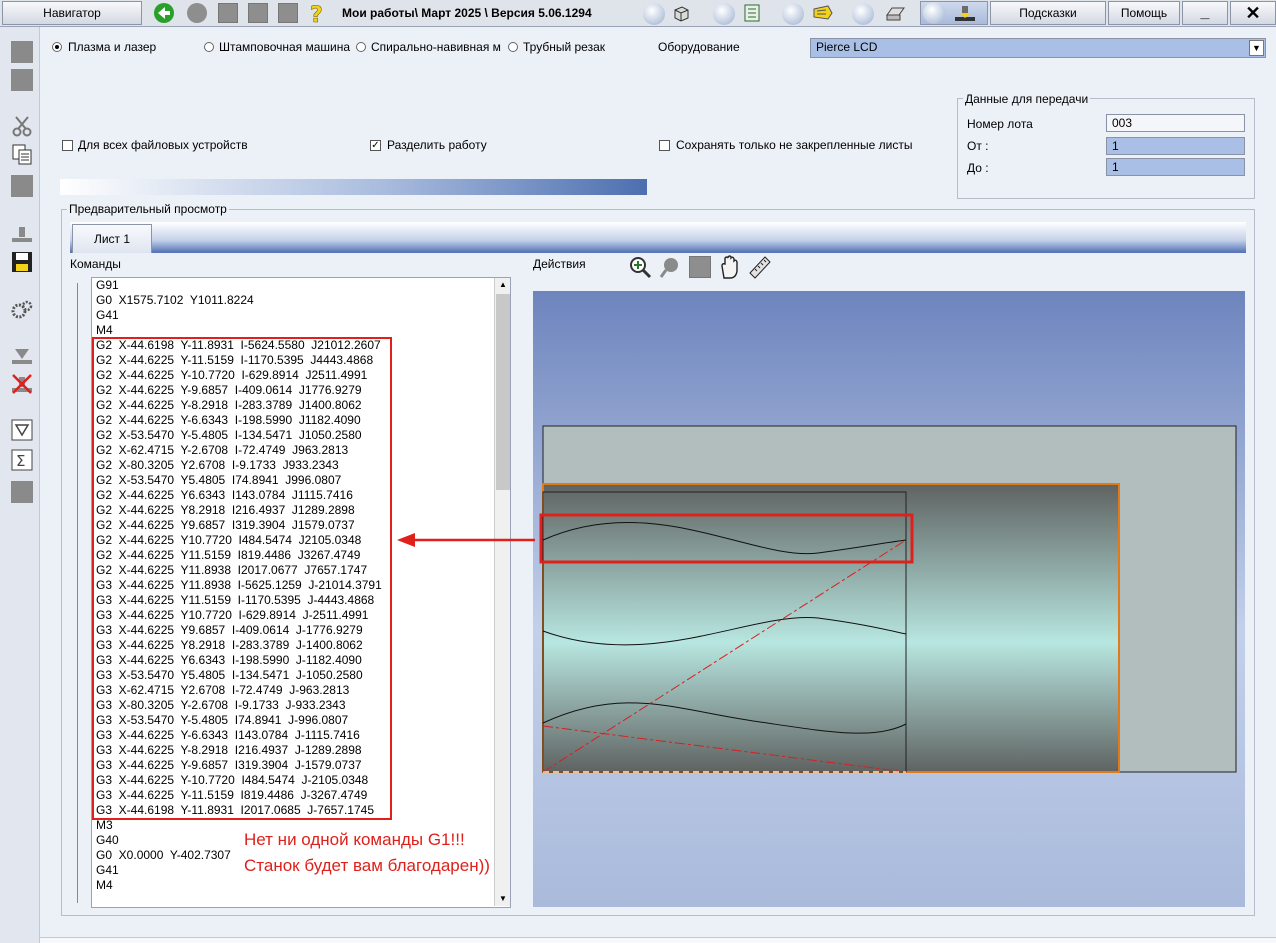 Image resolution: width=1276 pixels, height=943 pixels. I want to click on new-file-icon, so click(22, 52).